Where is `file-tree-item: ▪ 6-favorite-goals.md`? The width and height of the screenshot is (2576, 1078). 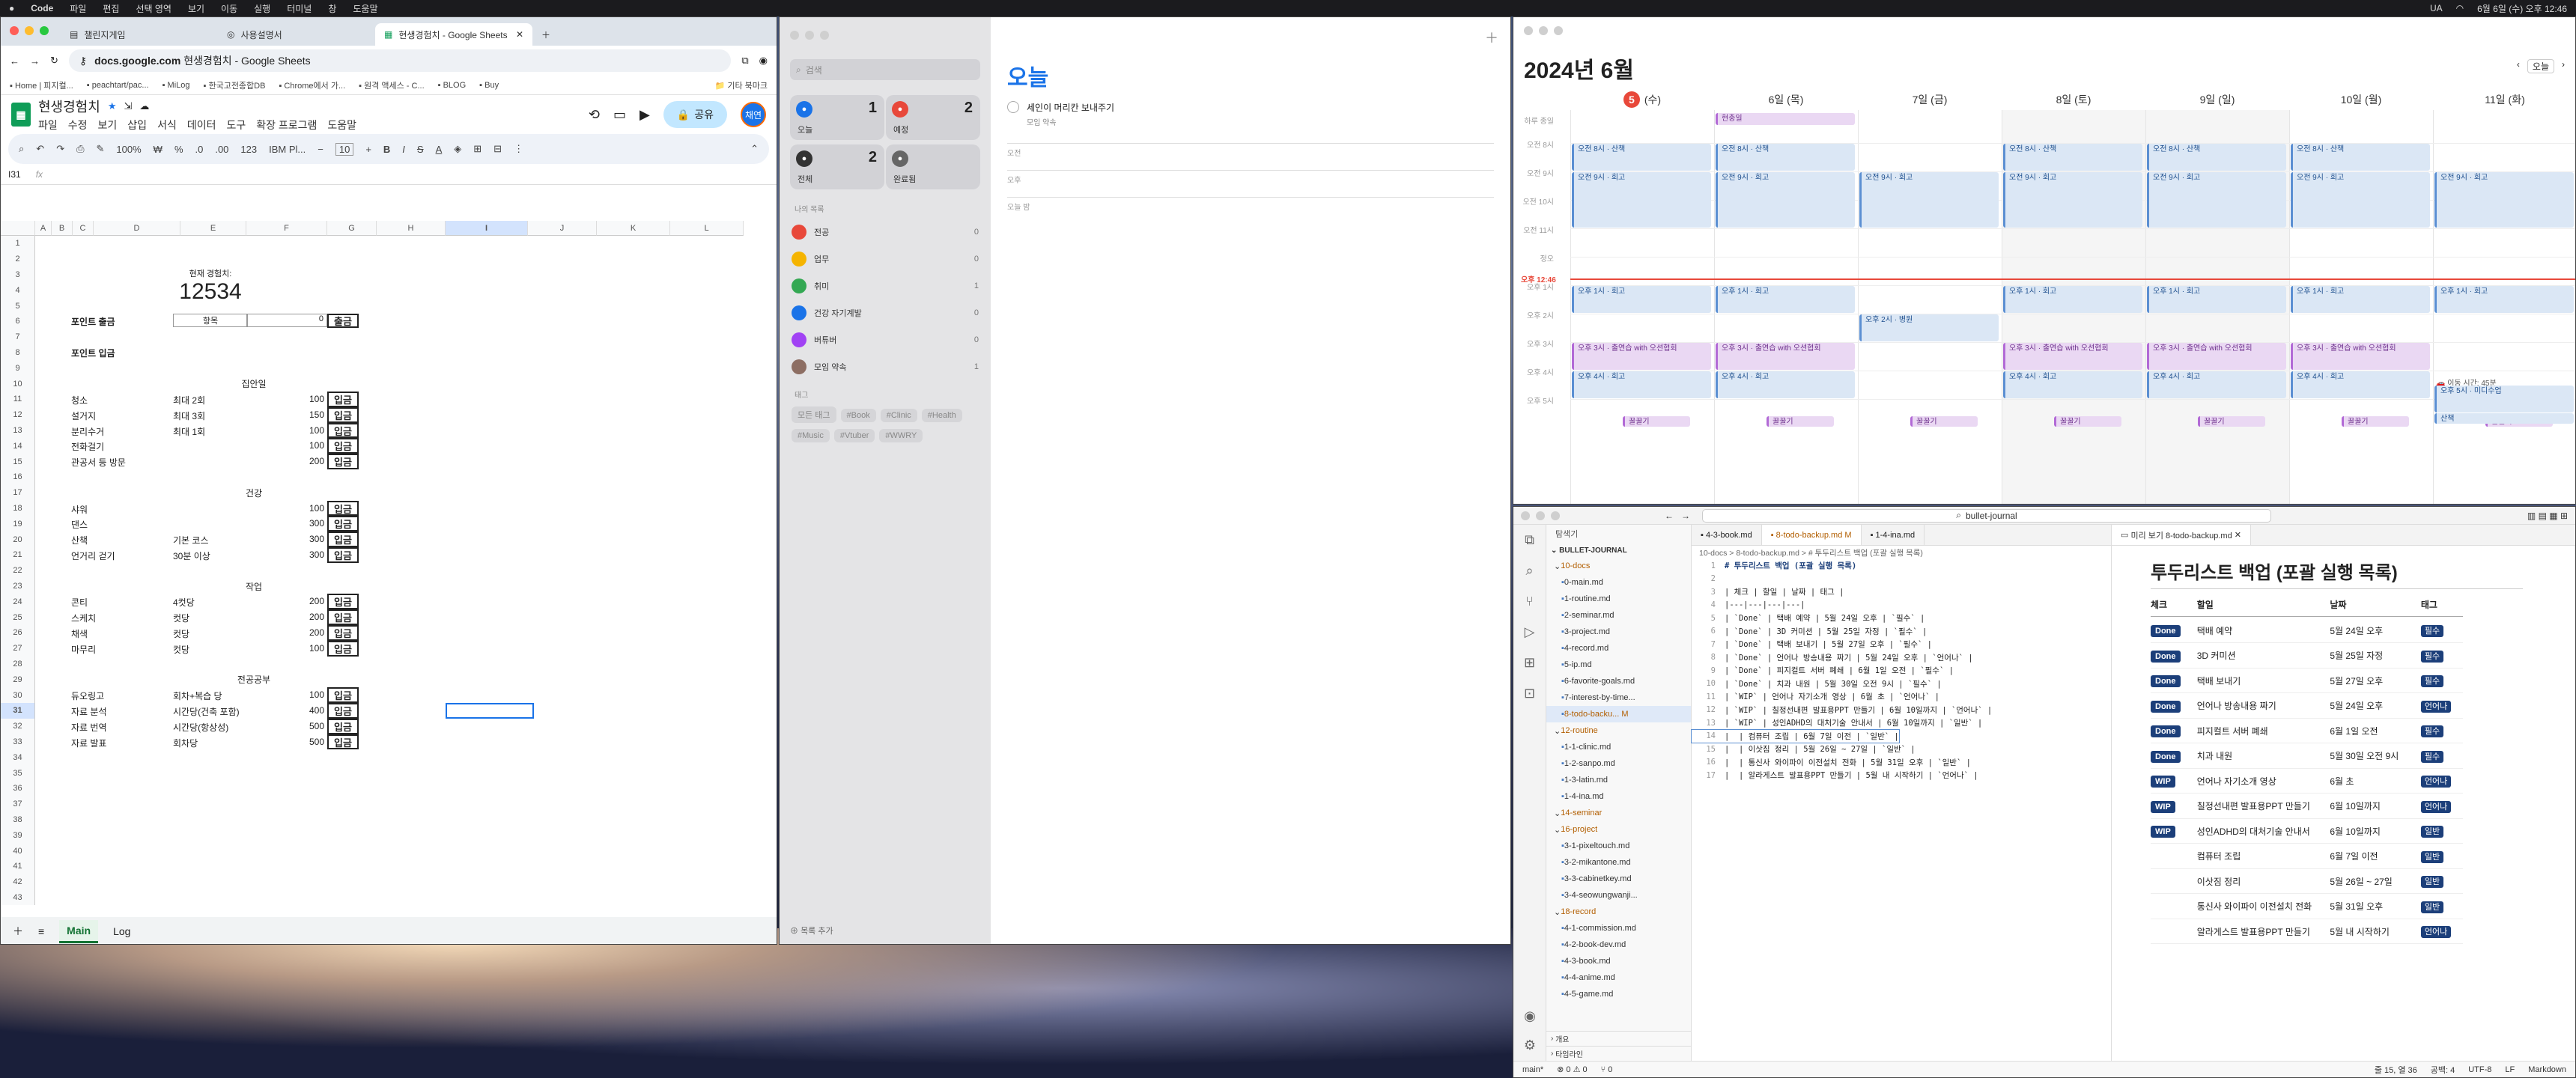 file-tree-item: ▪ 6-favorite-goals.md is located at coordinates (1618, 681).